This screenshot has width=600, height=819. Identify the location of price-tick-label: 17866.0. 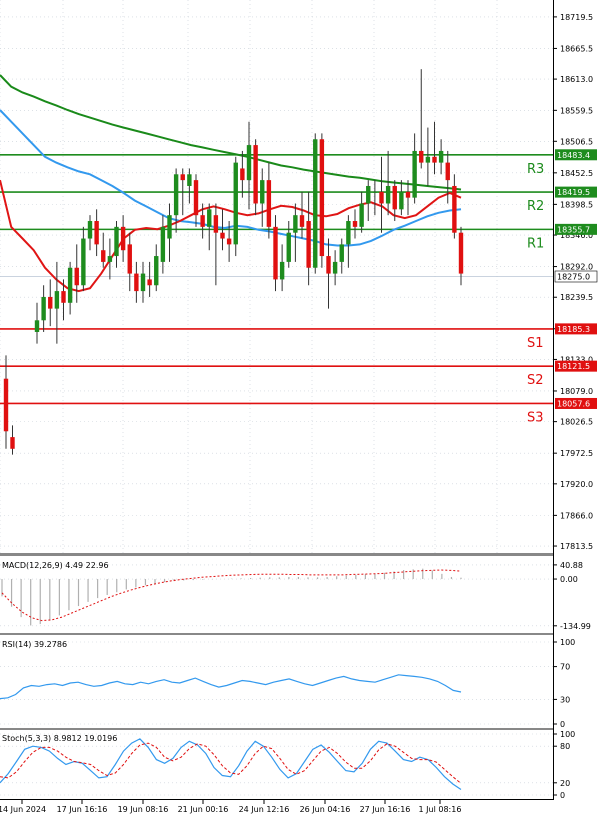
(576, 515).